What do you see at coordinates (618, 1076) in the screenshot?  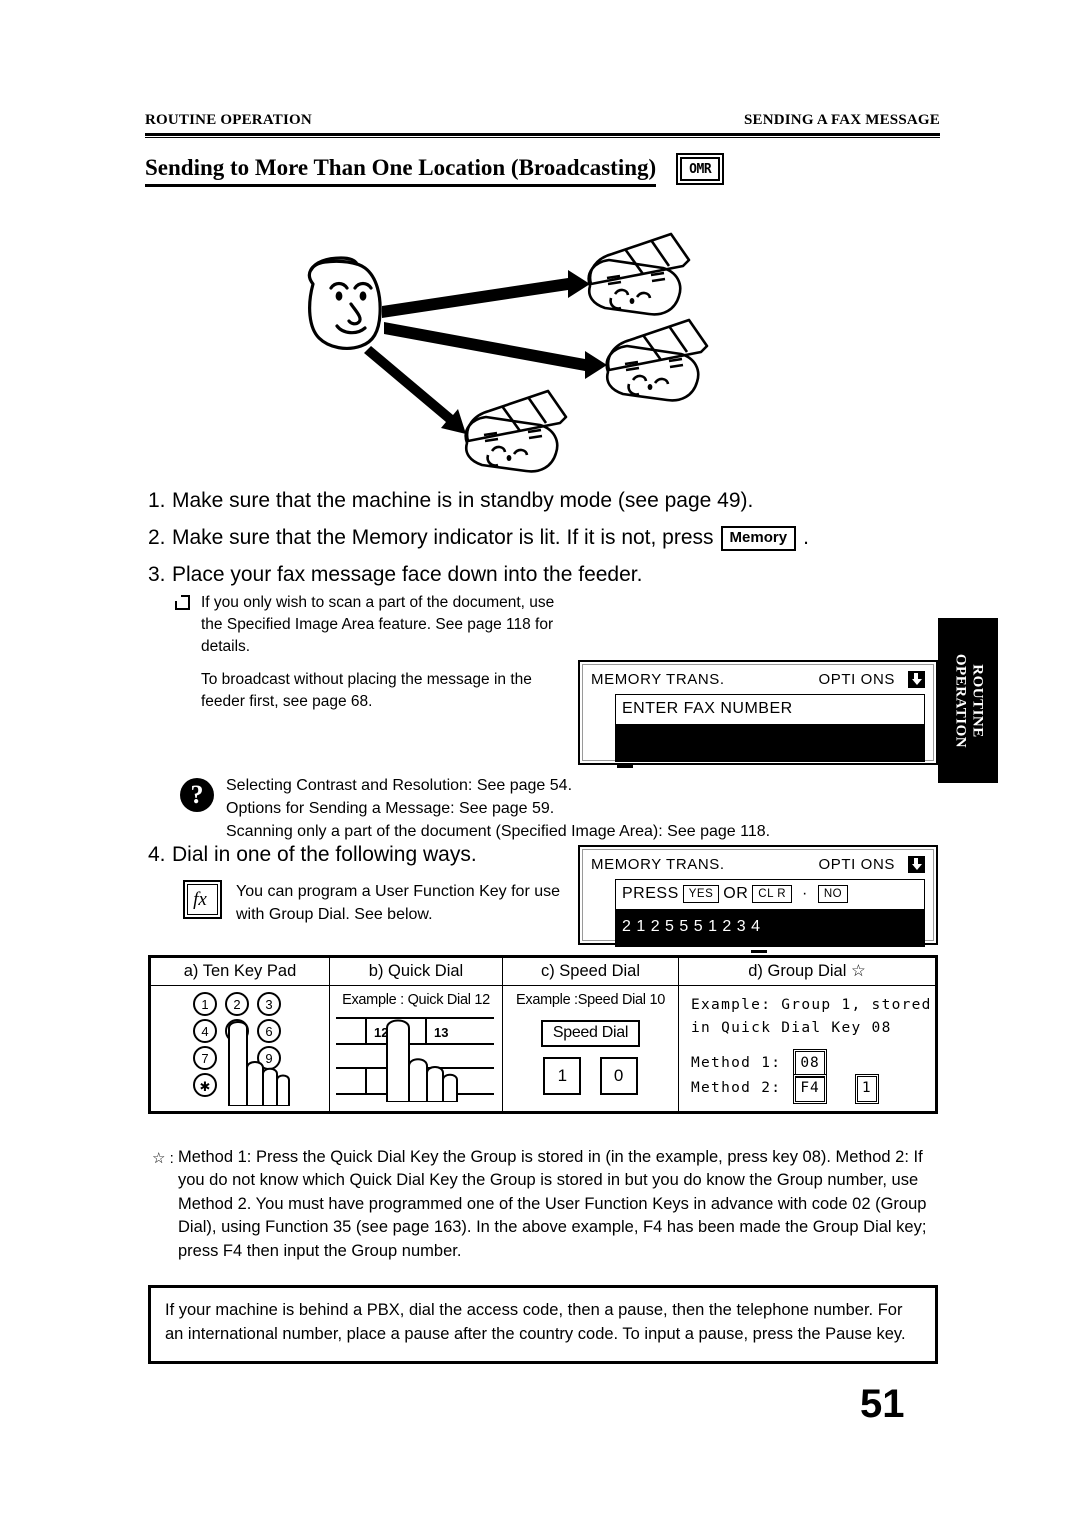 I see `speed-dial-digit-2: 0` at bounding box center [618, 1076].